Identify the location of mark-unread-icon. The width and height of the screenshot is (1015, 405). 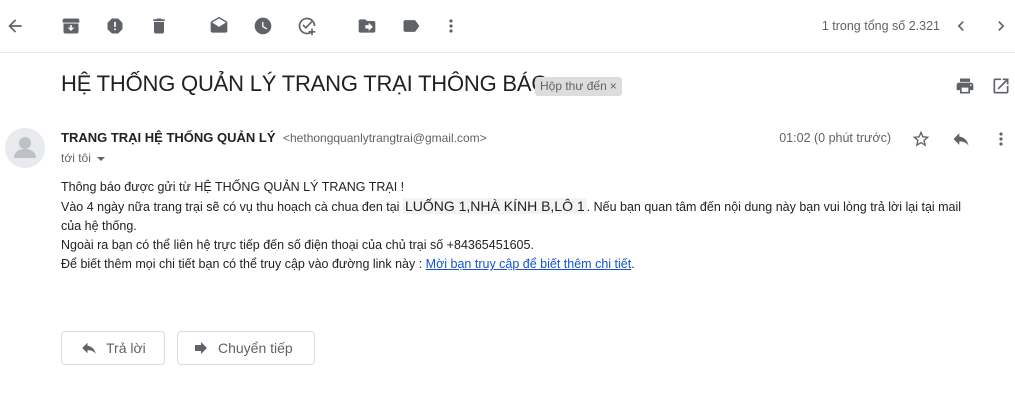
(219, 26).